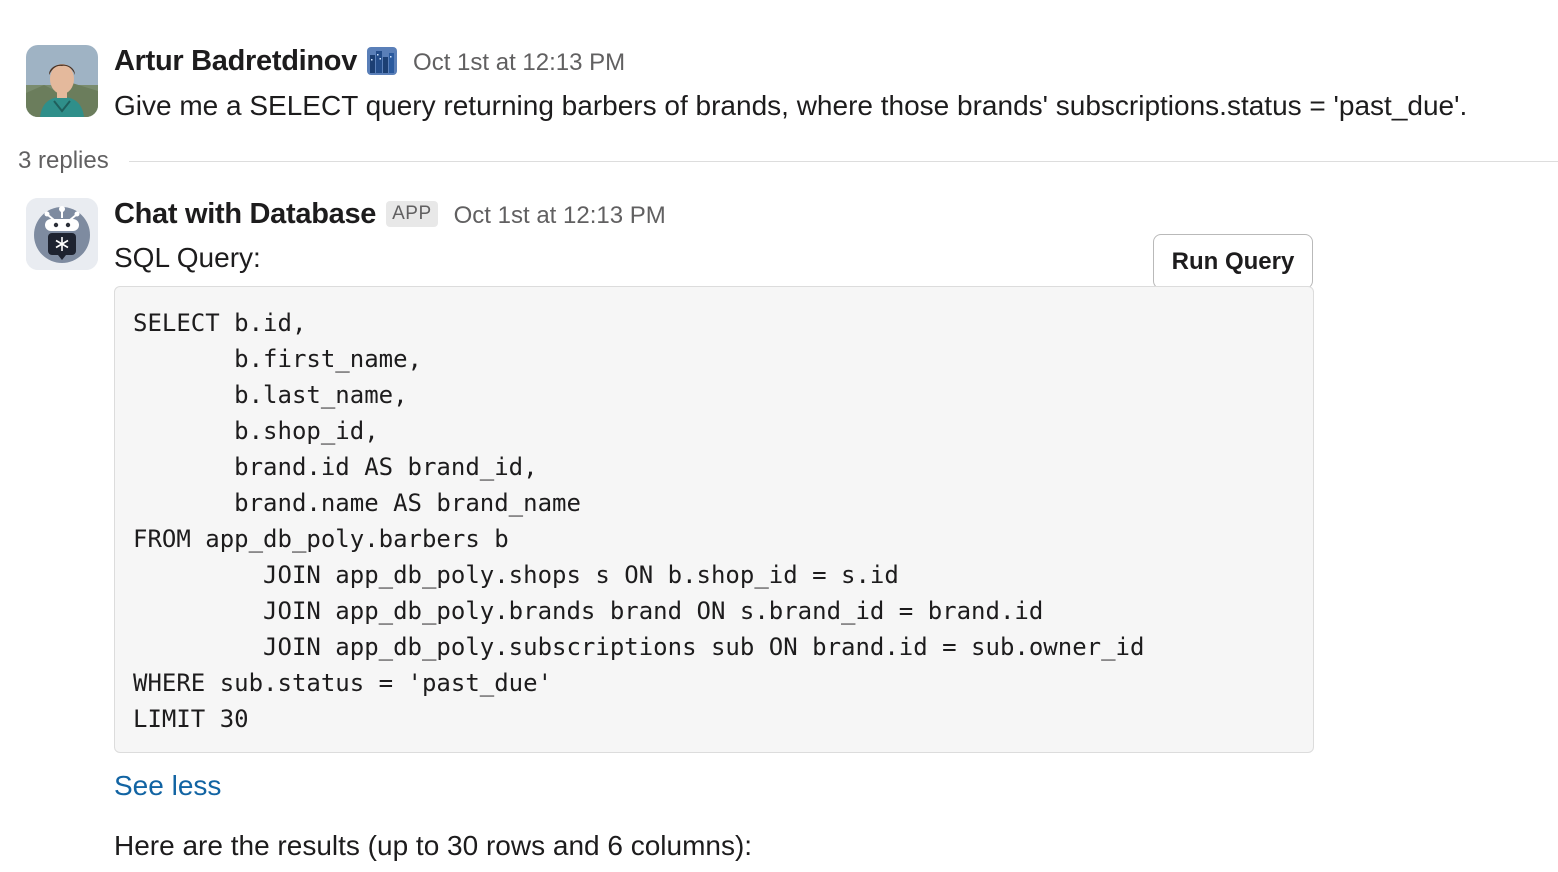  What do you see at coordinates (412, 214) in the screenshot?
I see `app-badge: APP` at bounding box center [412, 214].